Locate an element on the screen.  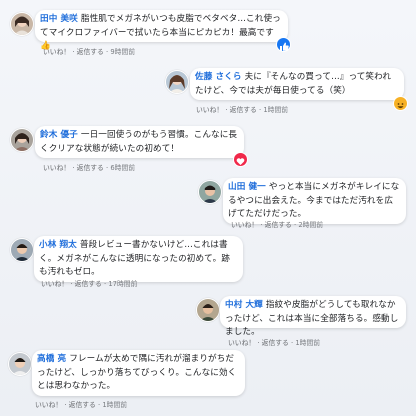
timestamp: 6時間前 is located at coordinates (123, 168).